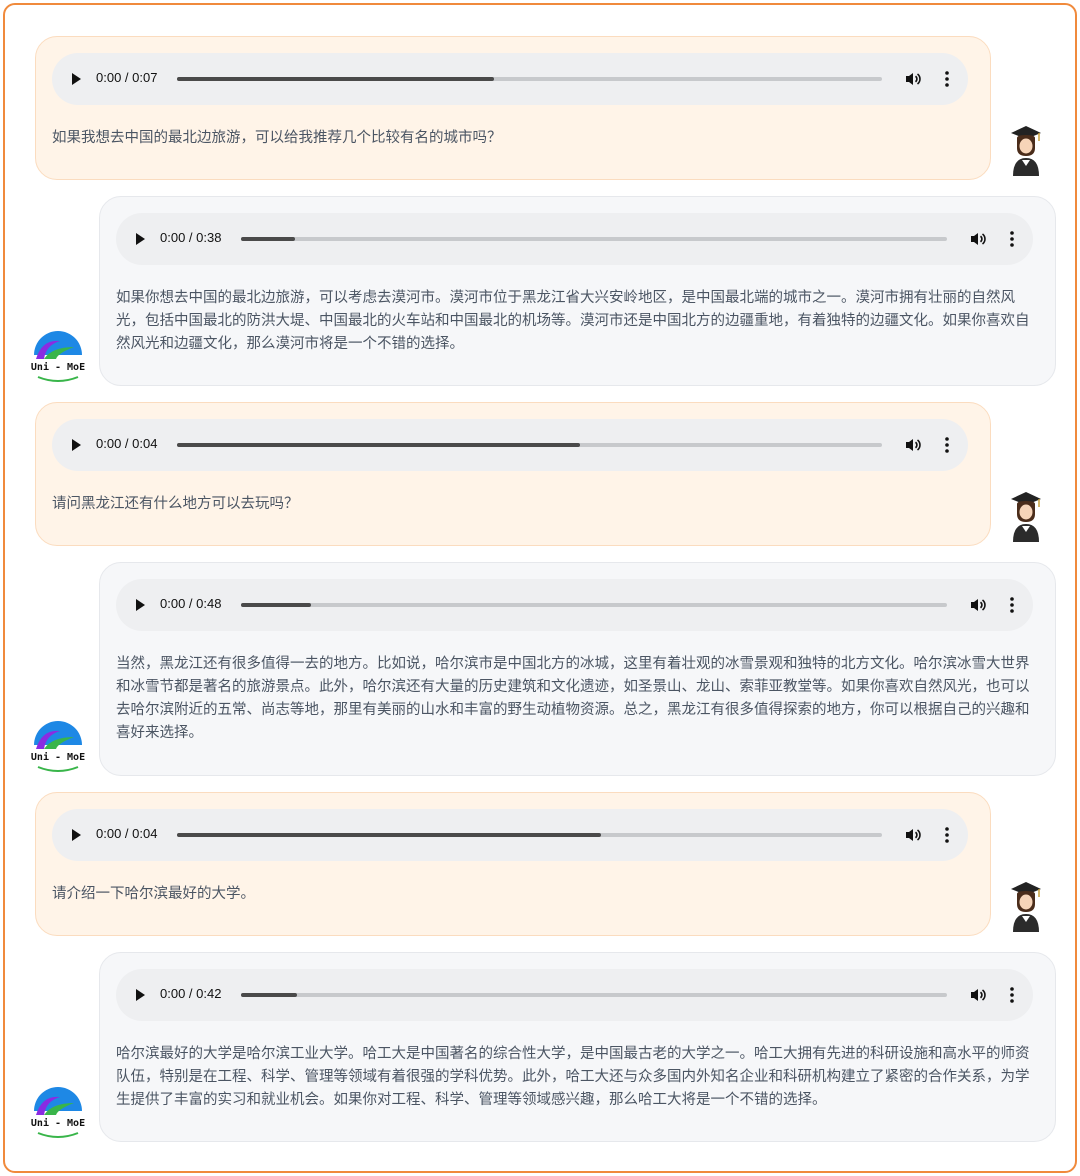 The image size is (1080, 1176). What do you see at coordinates (127, 77) in the screenshot?
I see `audio-time: 0:00 / 0:07` at bounding box center [127, 77].